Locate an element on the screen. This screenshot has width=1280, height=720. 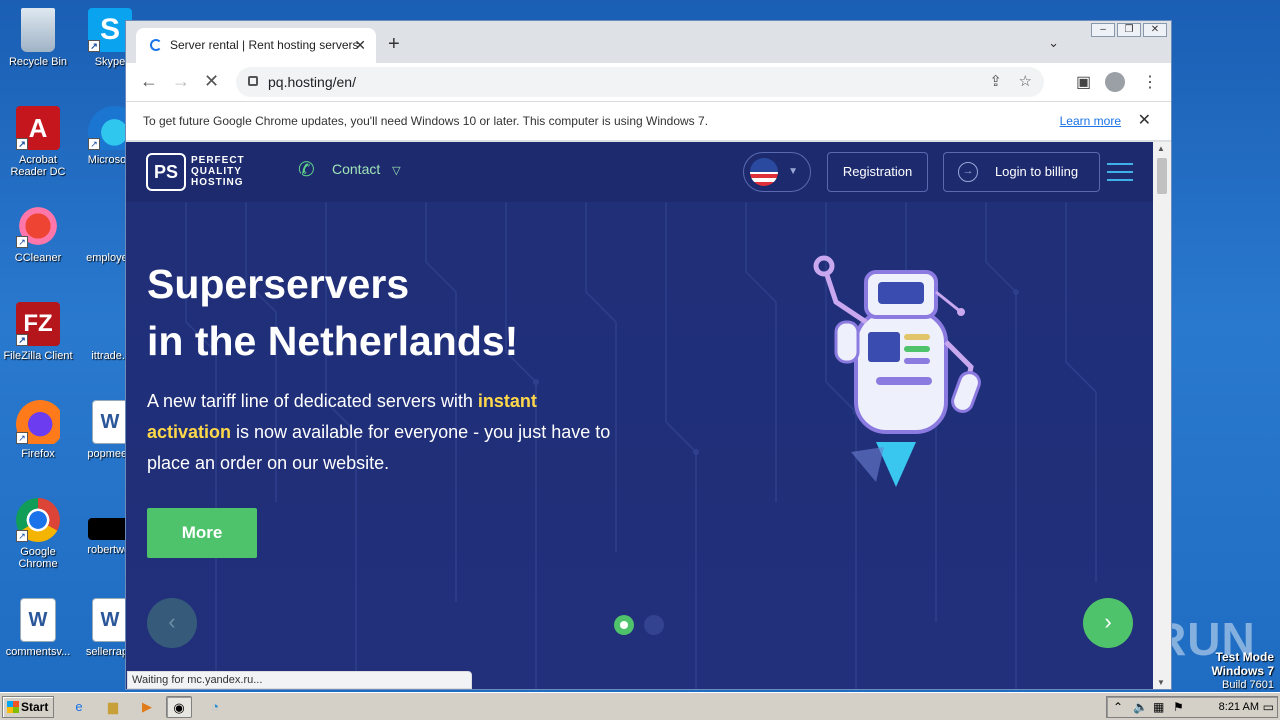
desktop-icon-ccleaner: ↗ CCleaner is located at coordinates (38, 234).